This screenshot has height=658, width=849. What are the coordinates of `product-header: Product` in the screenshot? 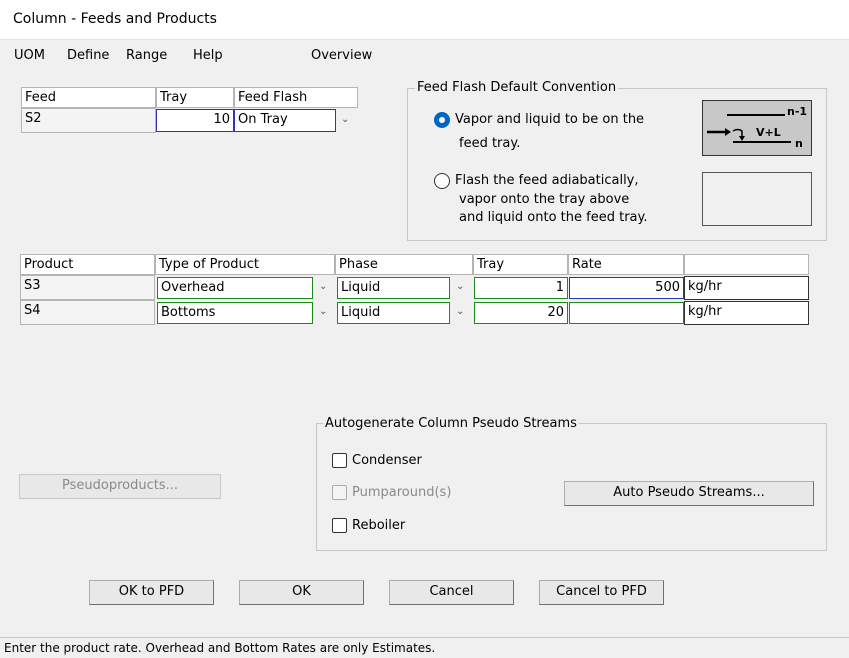 It's located at (87, 264).